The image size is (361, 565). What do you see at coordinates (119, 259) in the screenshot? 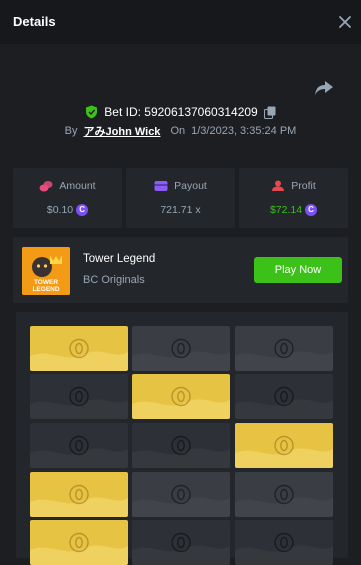
I see `game-name: Tower Legend` at bounding box center [119, 259].